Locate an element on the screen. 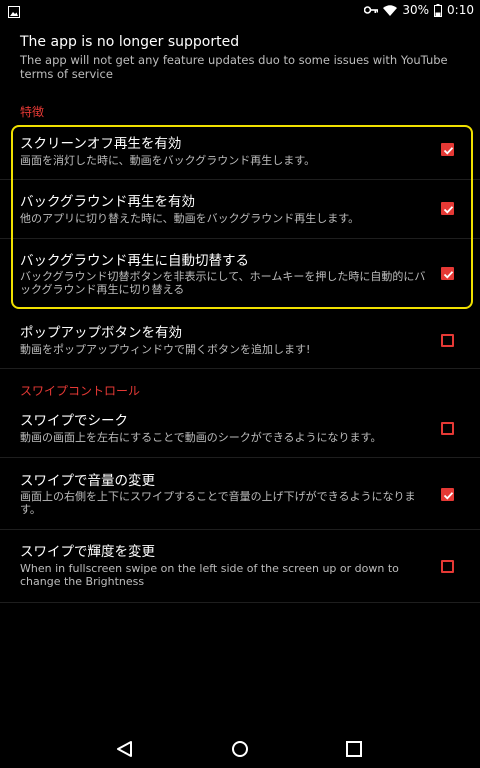  section-header-features: 特徴 is located at coordinates (32, 112).